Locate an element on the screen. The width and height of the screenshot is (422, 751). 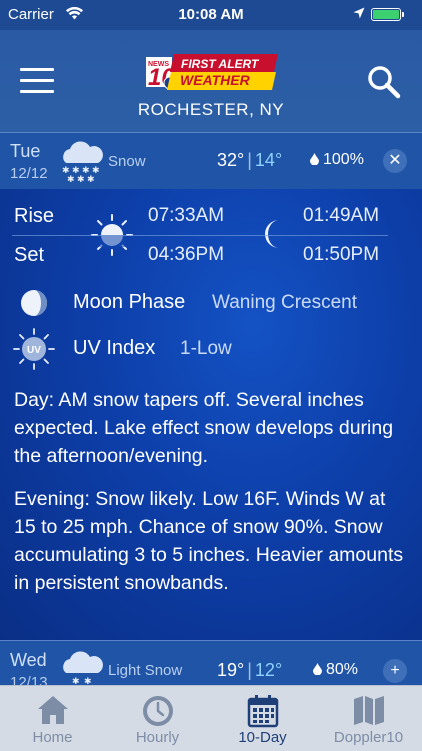
search-icon is located at coordinates (384, 82).